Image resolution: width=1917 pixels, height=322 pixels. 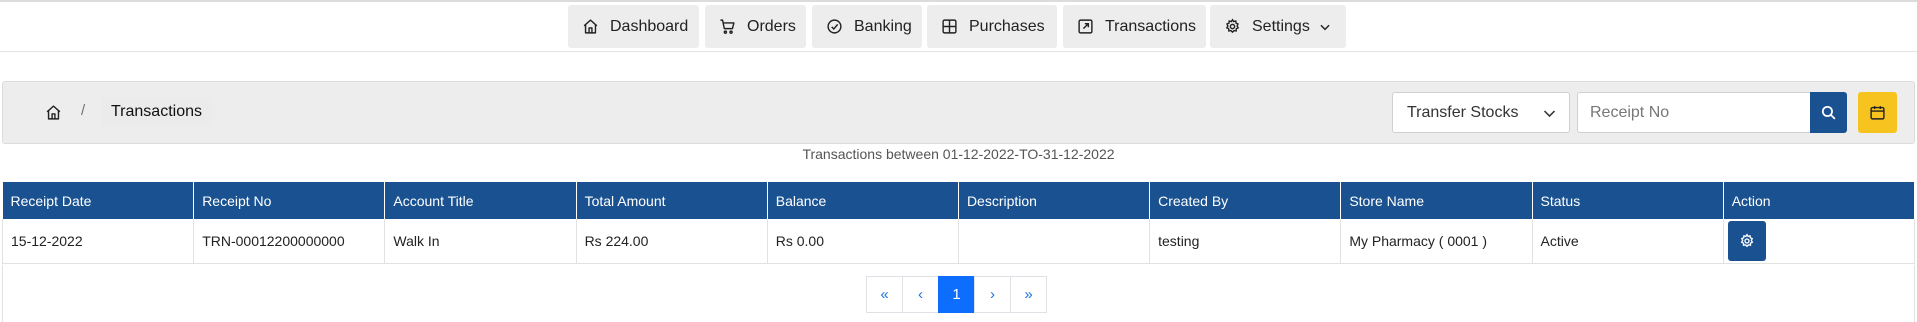 I want to click on nav-dashboard-label: Dashboard, so click(x=649, y=26).